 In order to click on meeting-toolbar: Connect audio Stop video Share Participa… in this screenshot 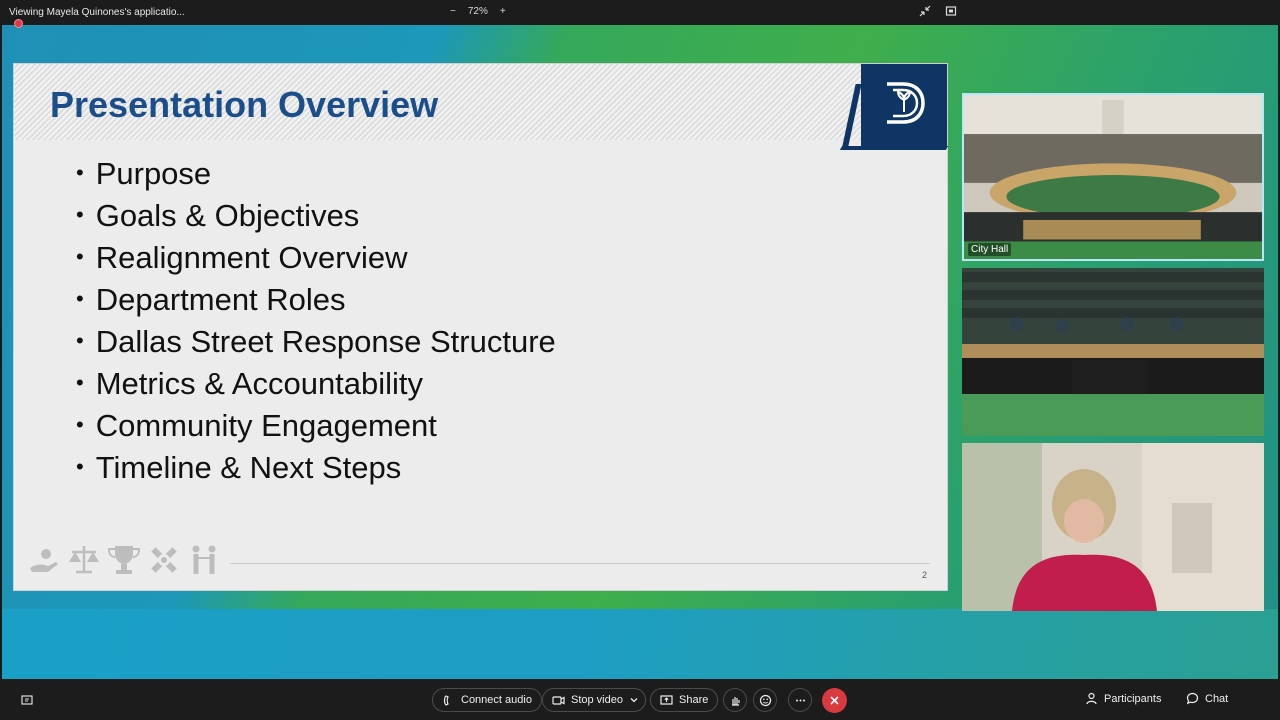, I will do `click(640, 700)`.